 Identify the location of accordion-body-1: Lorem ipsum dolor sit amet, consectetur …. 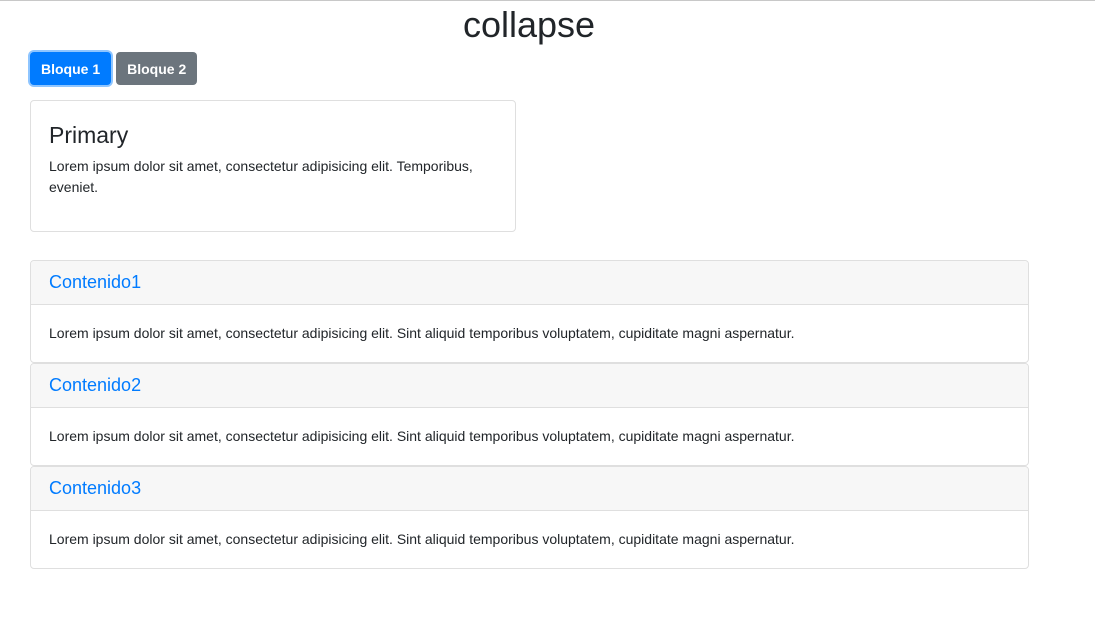
(422, 333).